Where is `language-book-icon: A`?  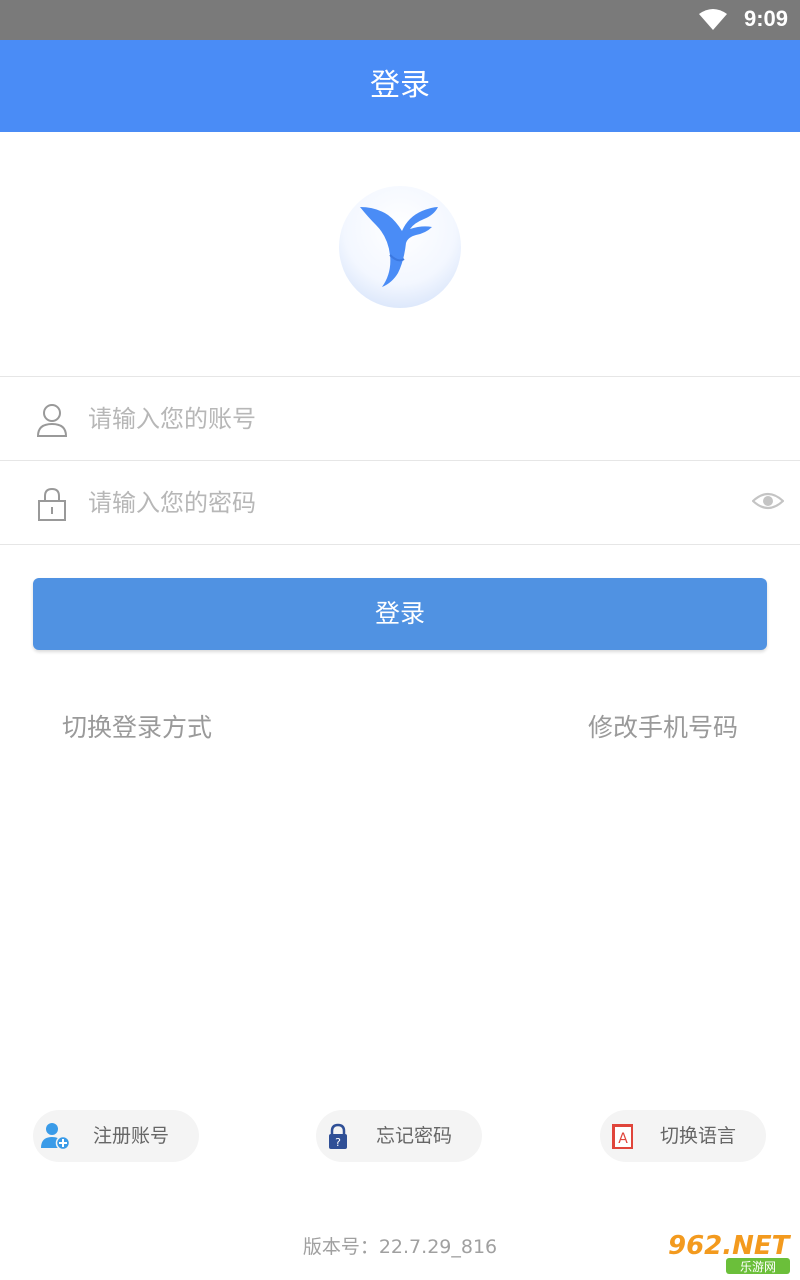
language-book-icon: A is located at coordinates (622, 1136).